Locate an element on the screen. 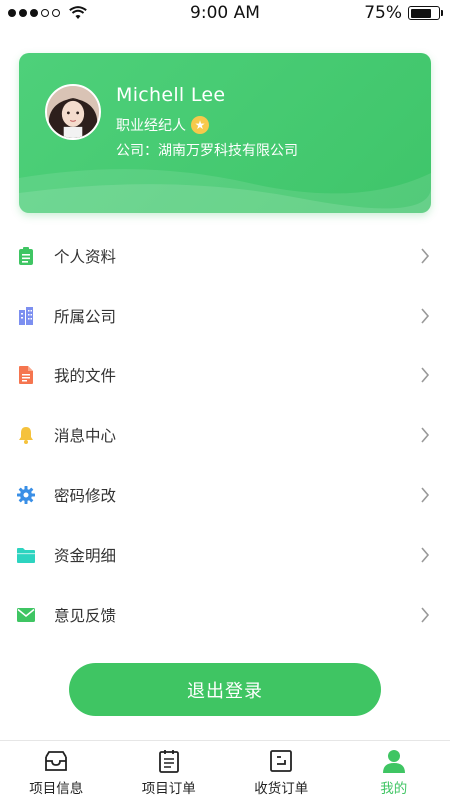 The image size is (450, 800). menu-item-messages: 消息中心 is located at coordinates (225, 435).